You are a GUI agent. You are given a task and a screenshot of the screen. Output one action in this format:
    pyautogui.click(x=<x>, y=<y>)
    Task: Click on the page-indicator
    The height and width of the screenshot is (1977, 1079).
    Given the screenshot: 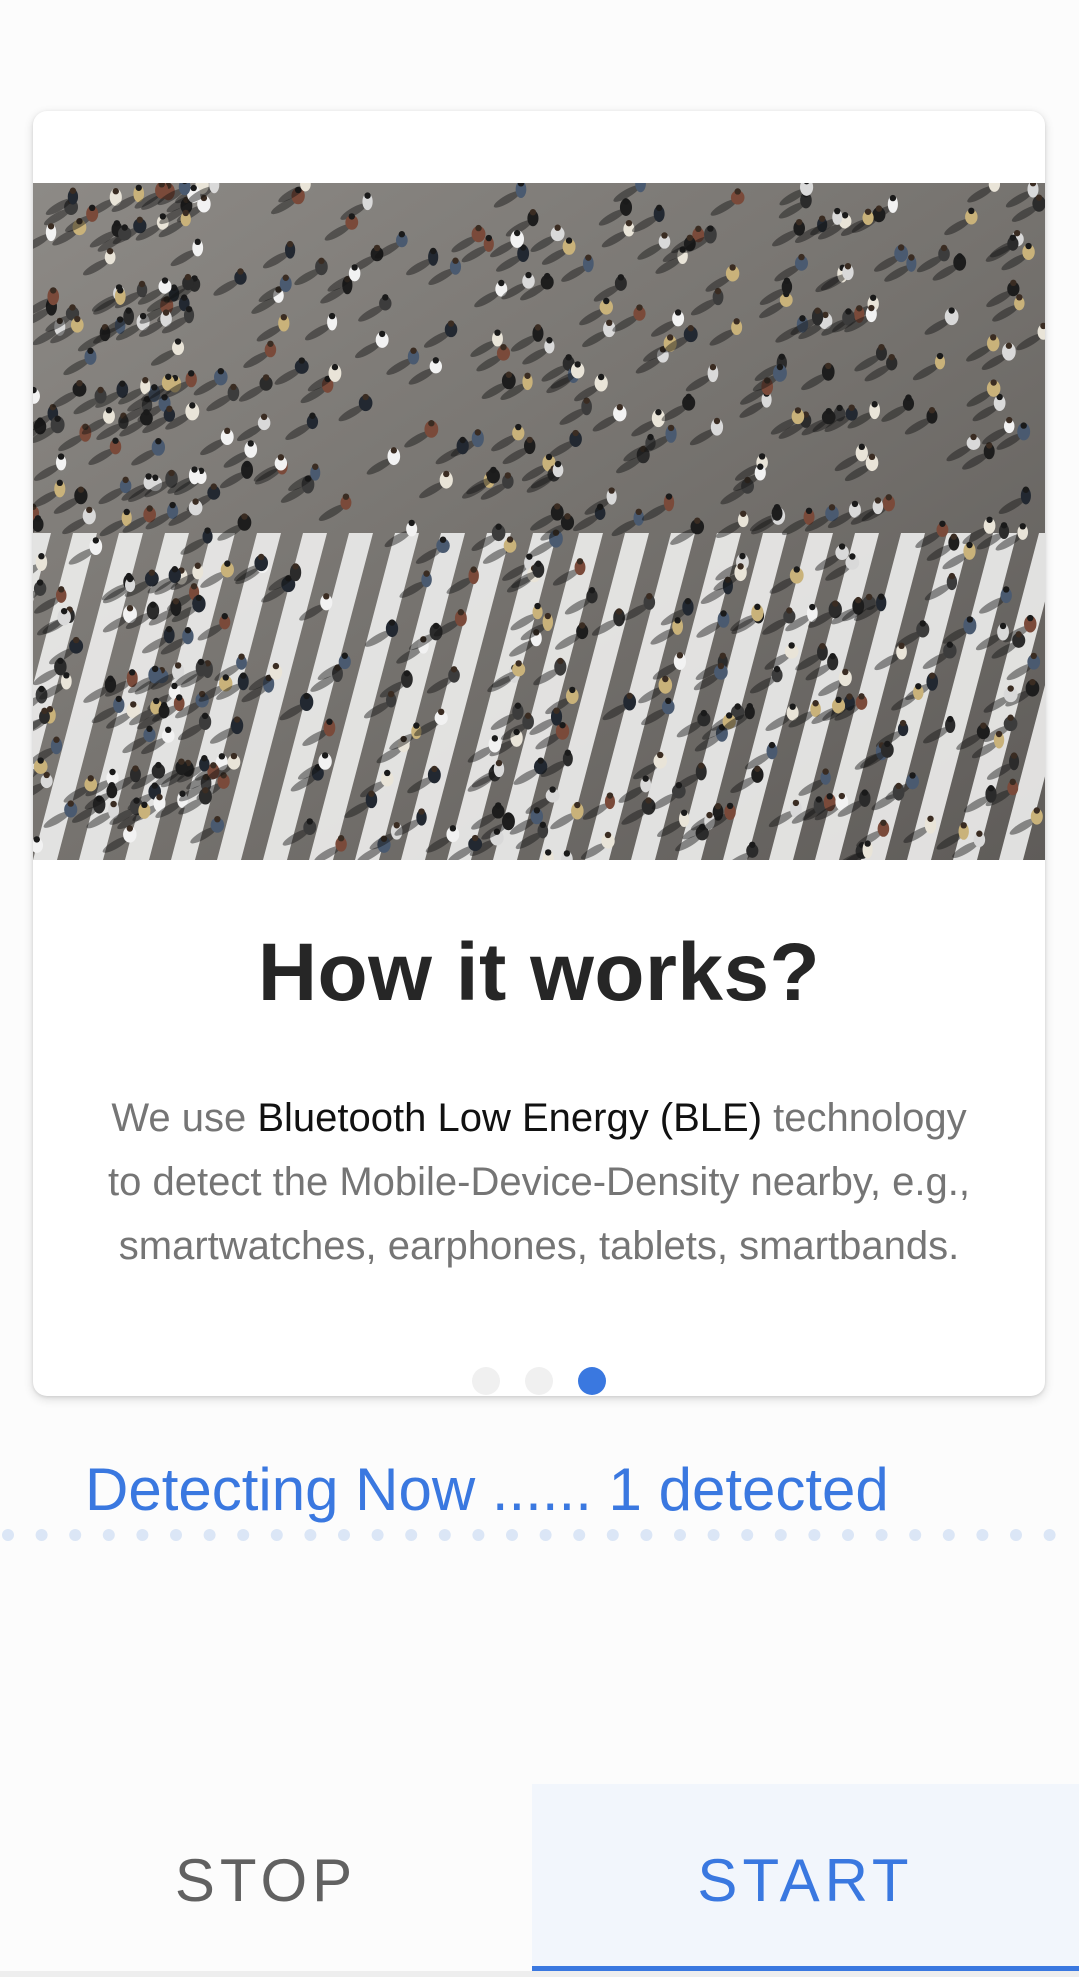 What is the action you would take?
    pyautogui.click(x=539, y=1381)
    